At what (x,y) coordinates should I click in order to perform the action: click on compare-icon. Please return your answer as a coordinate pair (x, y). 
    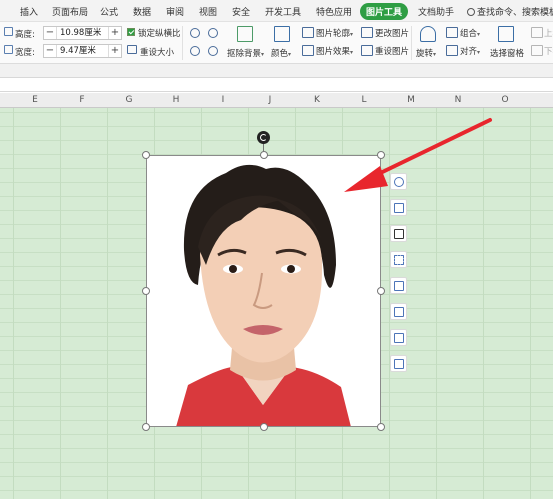
    Looking at the image, I should click on (399, 338).